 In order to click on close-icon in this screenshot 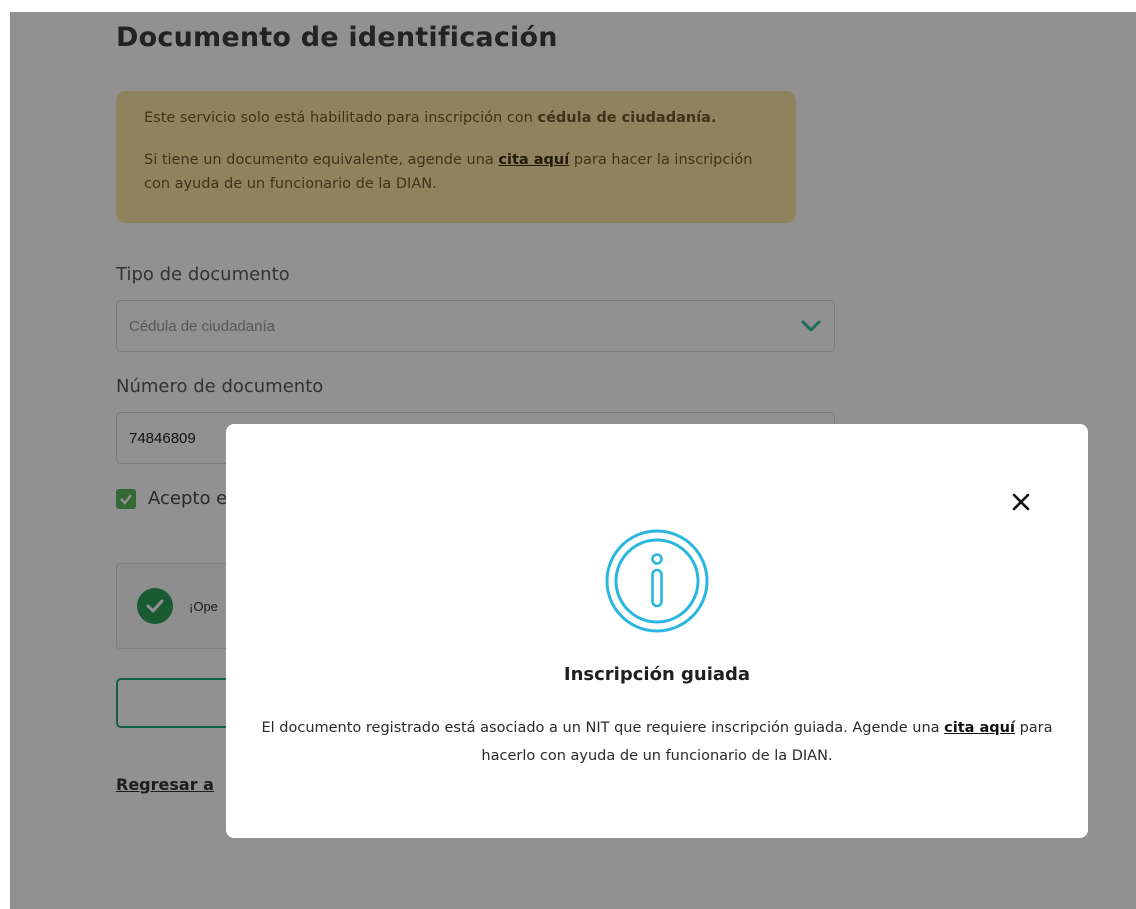, I will do `click(1021, 502)`.